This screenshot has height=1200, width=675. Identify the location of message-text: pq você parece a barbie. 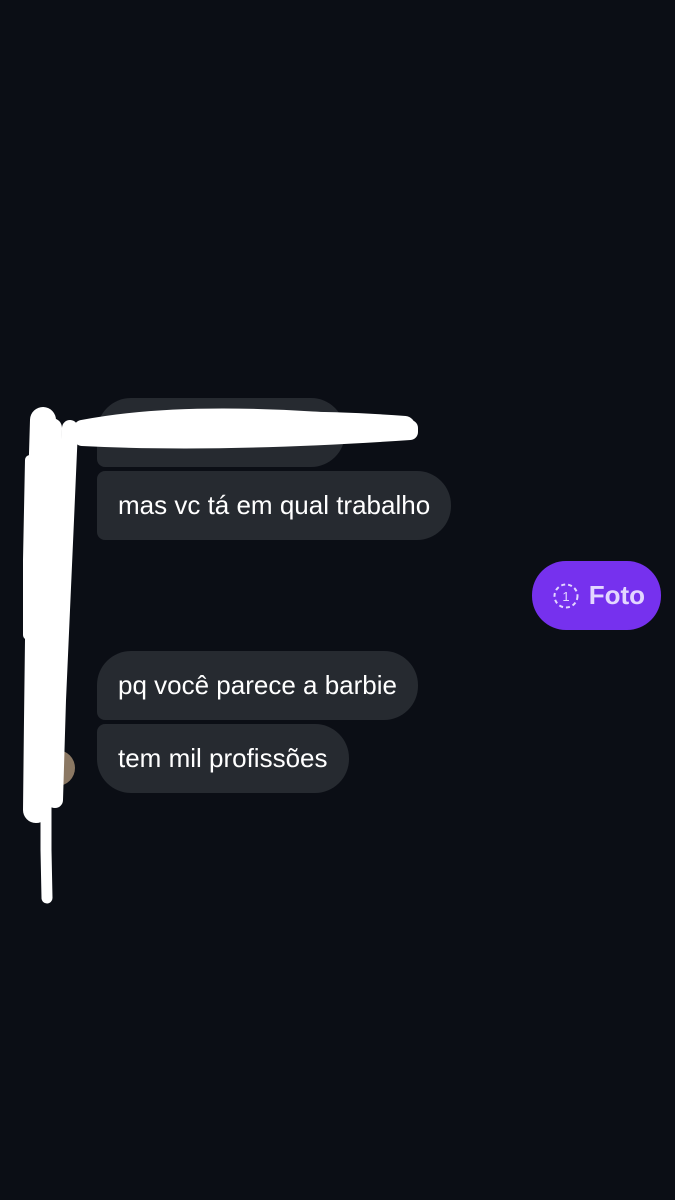
(257, 685).